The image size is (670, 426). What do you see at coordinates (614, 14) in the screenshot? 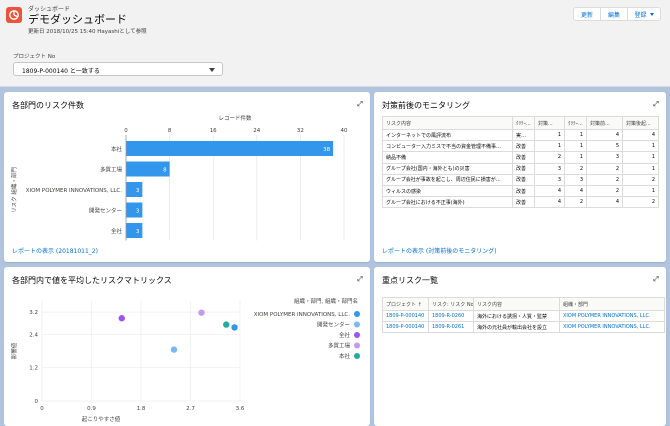
I see `edit-button: 編集` at bounding box center [614, 14].